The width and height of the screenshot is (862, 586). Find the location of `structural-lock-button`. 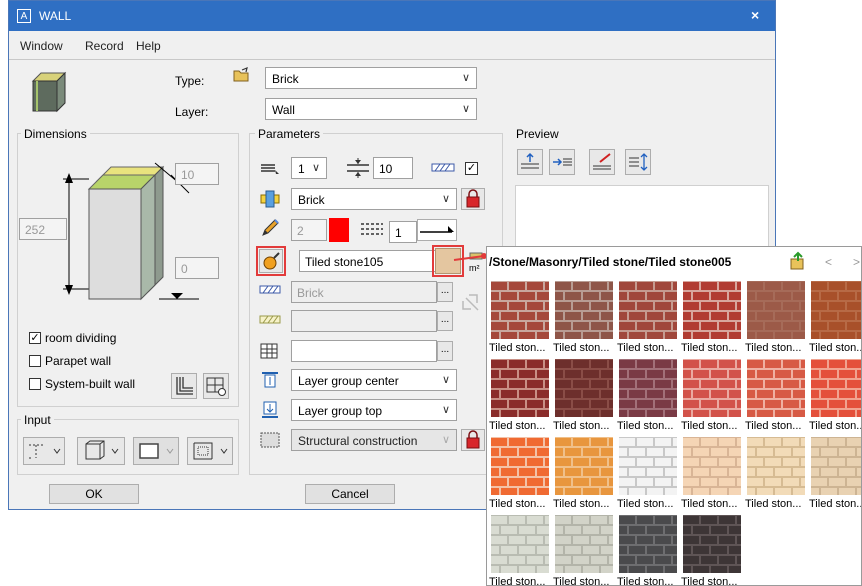

structural-lock-button is located at coordinates (473, 440).